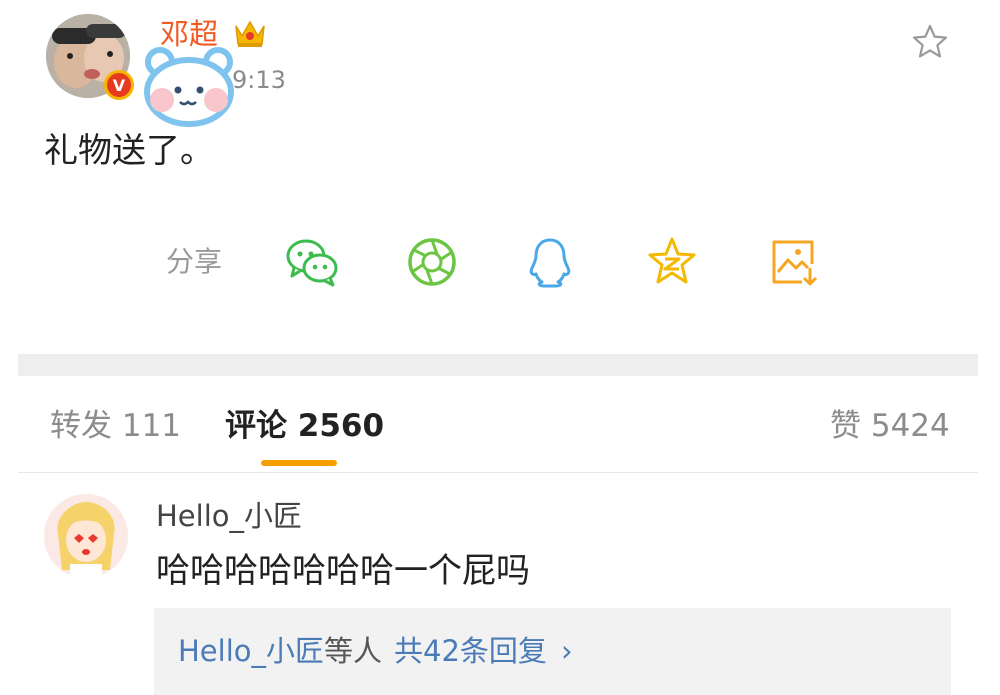  I want to click on favorite-star-icon, so click(930, 42).